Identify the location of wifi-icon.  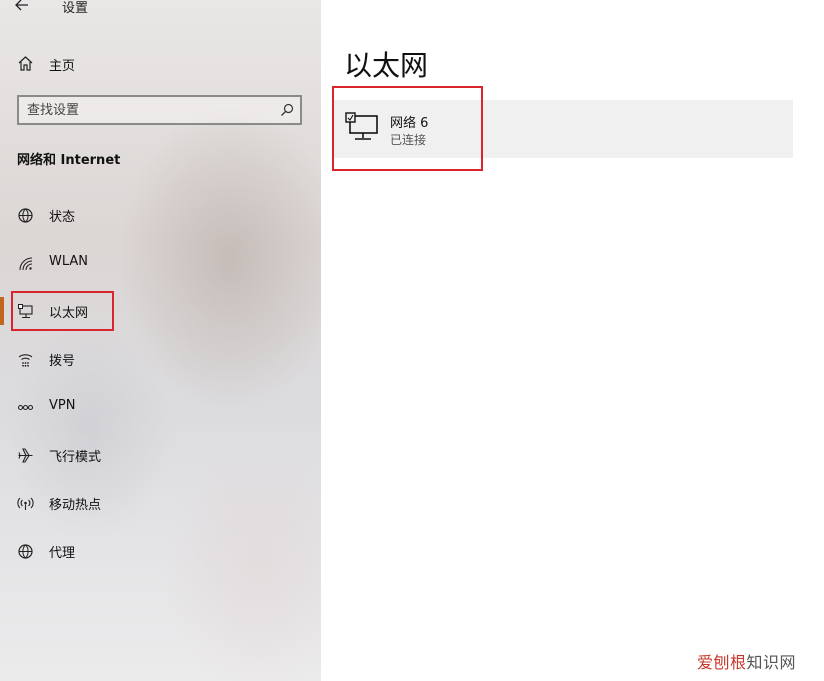
(26, 264).